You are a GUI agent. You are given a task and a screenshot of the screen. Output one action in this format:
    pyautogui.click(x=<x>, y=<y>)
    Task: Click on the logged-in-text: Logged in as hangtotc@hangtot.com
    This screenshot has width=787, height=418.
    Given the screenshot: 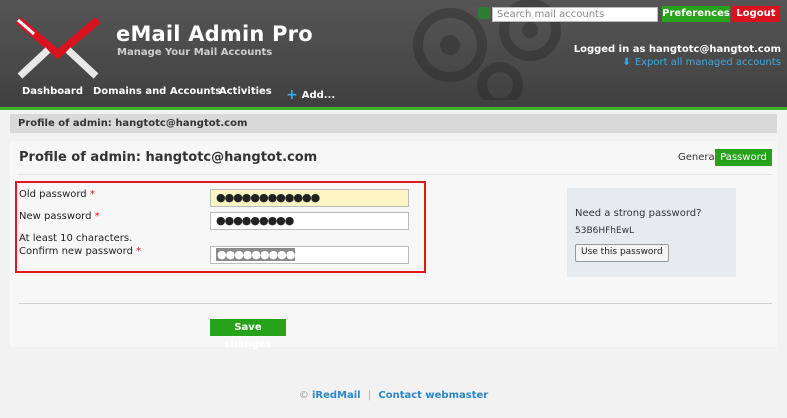 What is the action you would take?
    pyautogui.click(x=677, y=49)
    